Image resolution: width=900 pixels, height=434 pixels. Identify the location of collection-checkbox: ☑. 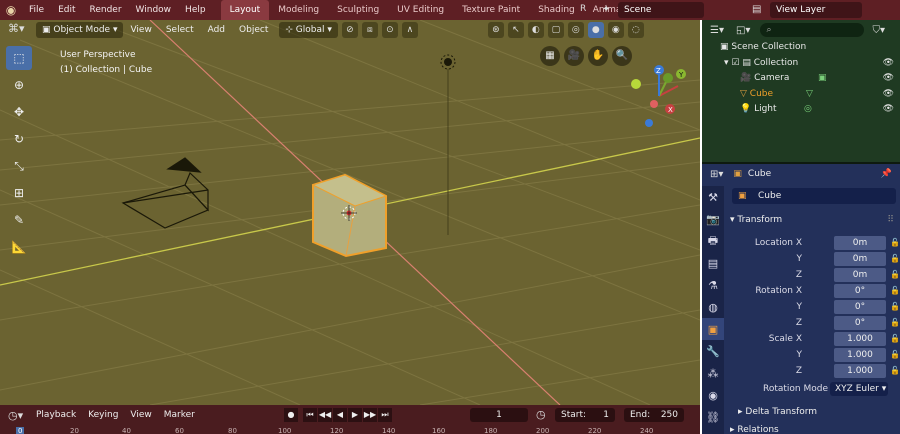
(736, 63).